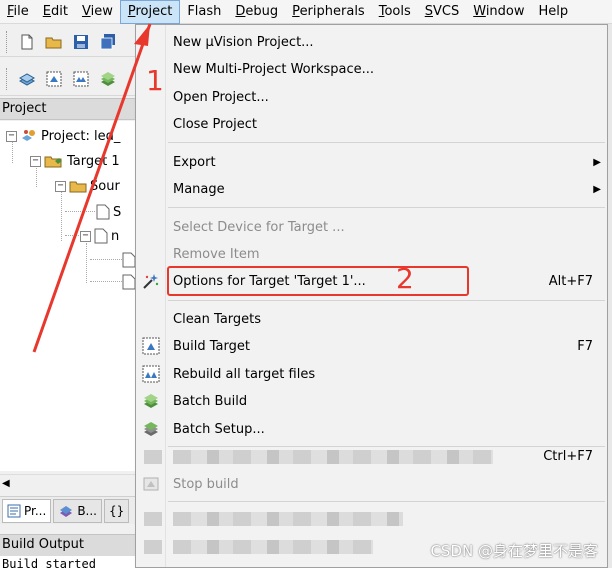 Image resolution: width=612 pixels, height=568 pixels. I want to click on watermark: CSDN @身在梦里不是客, so click(514, 551).